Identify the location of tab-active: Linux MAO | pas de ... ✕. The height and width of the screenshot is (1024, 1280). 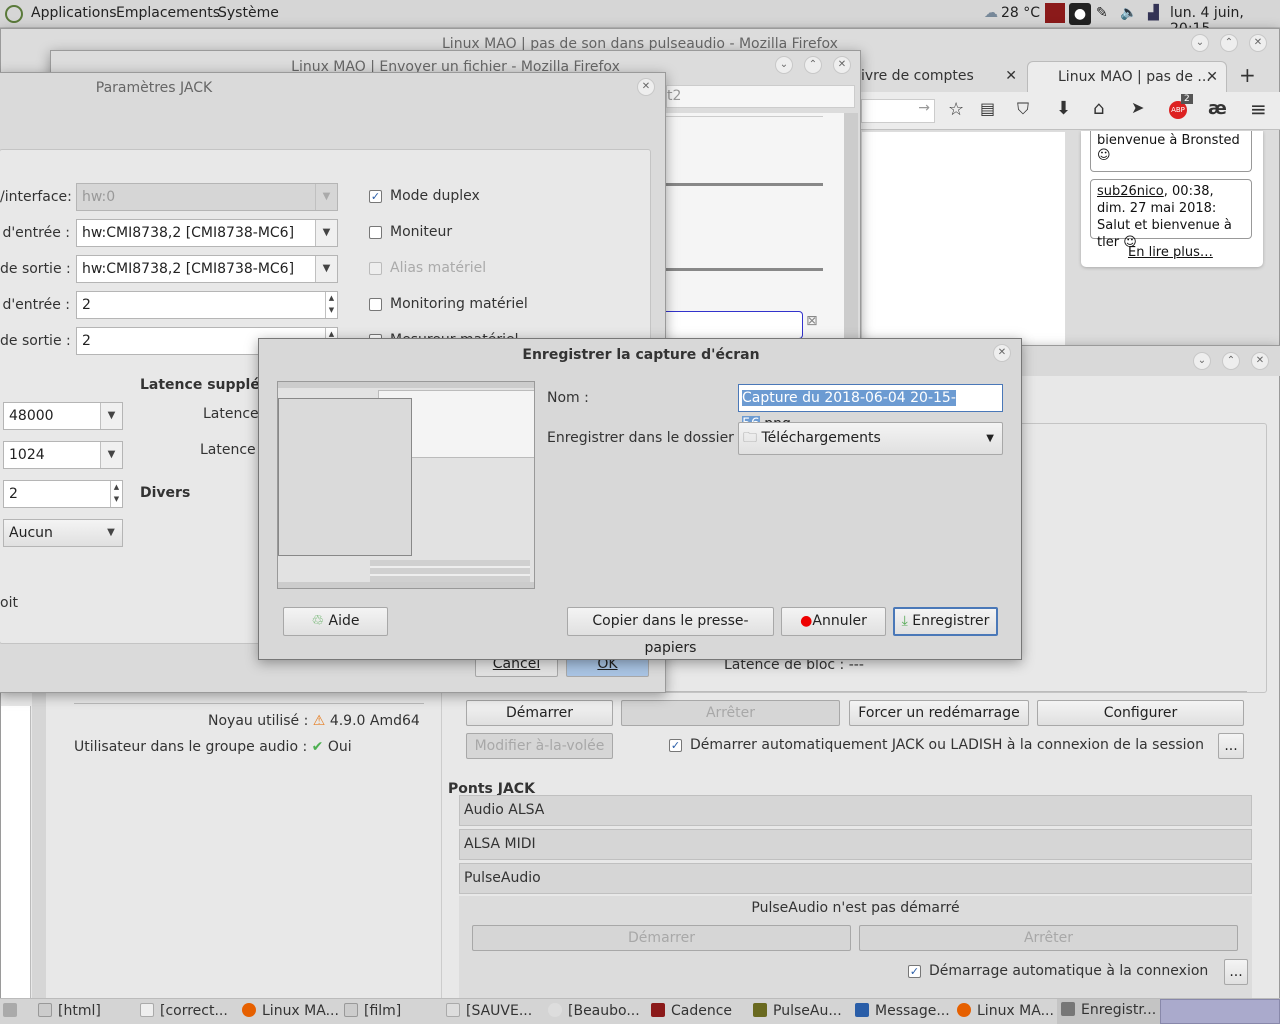
(1127, 77).